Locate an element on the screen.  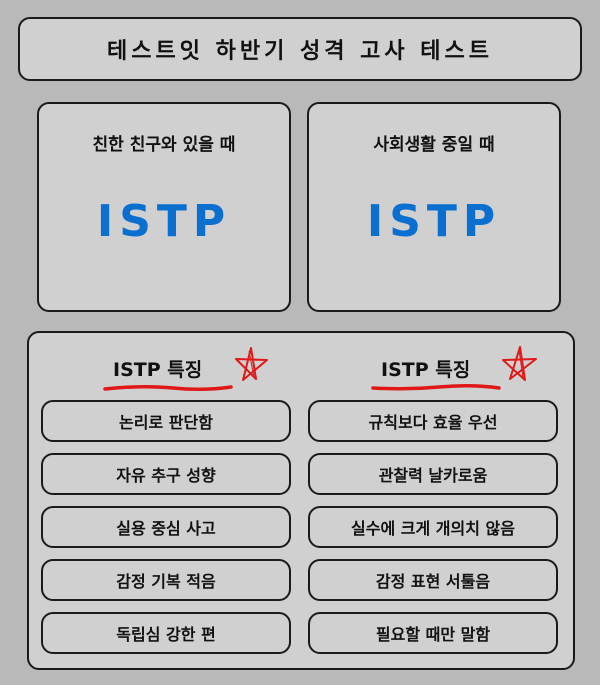
traits-header-left: ISTP 특징 is located at coordinates (171, 369).